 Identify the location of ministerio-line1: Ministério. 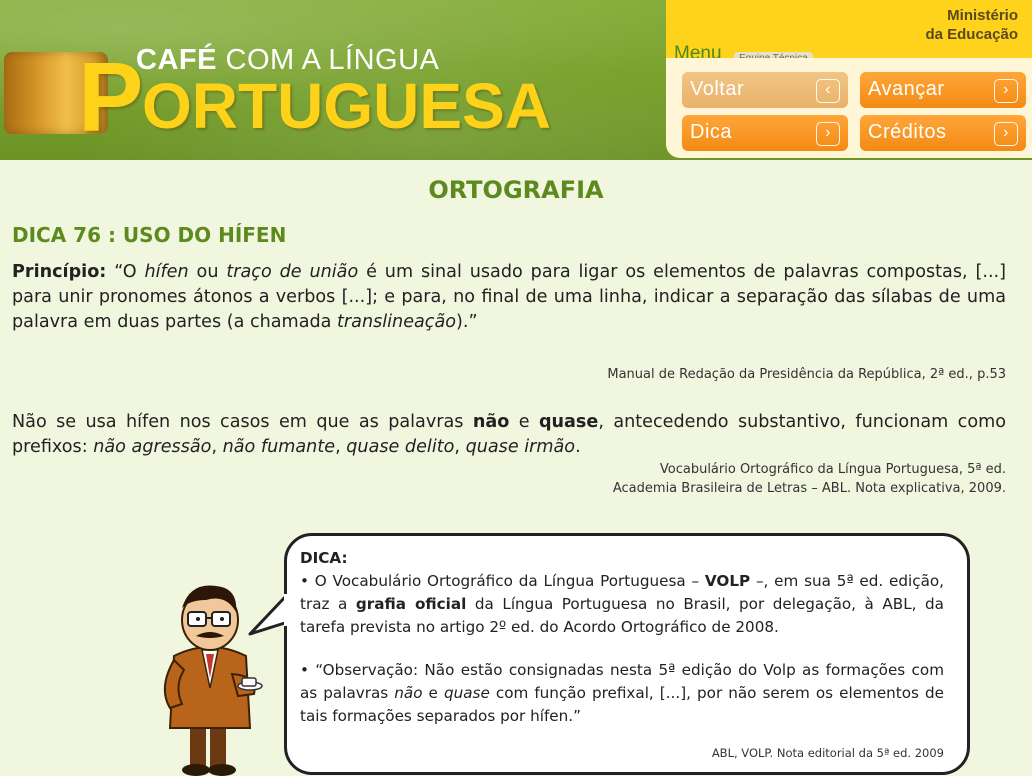
(982, 15).